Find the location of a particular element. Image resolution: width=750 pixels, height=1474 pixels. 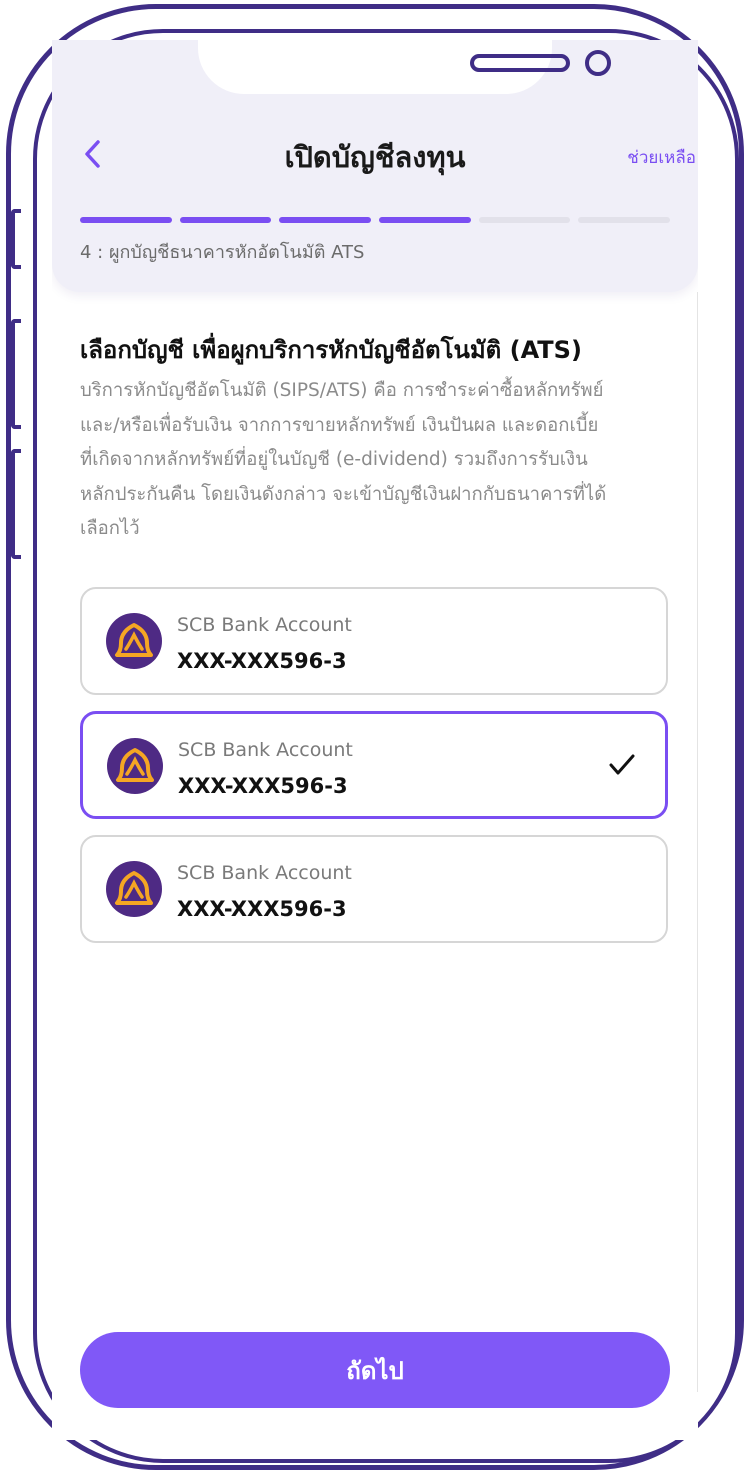

speaker-icon is located at coordinates (520, 63).